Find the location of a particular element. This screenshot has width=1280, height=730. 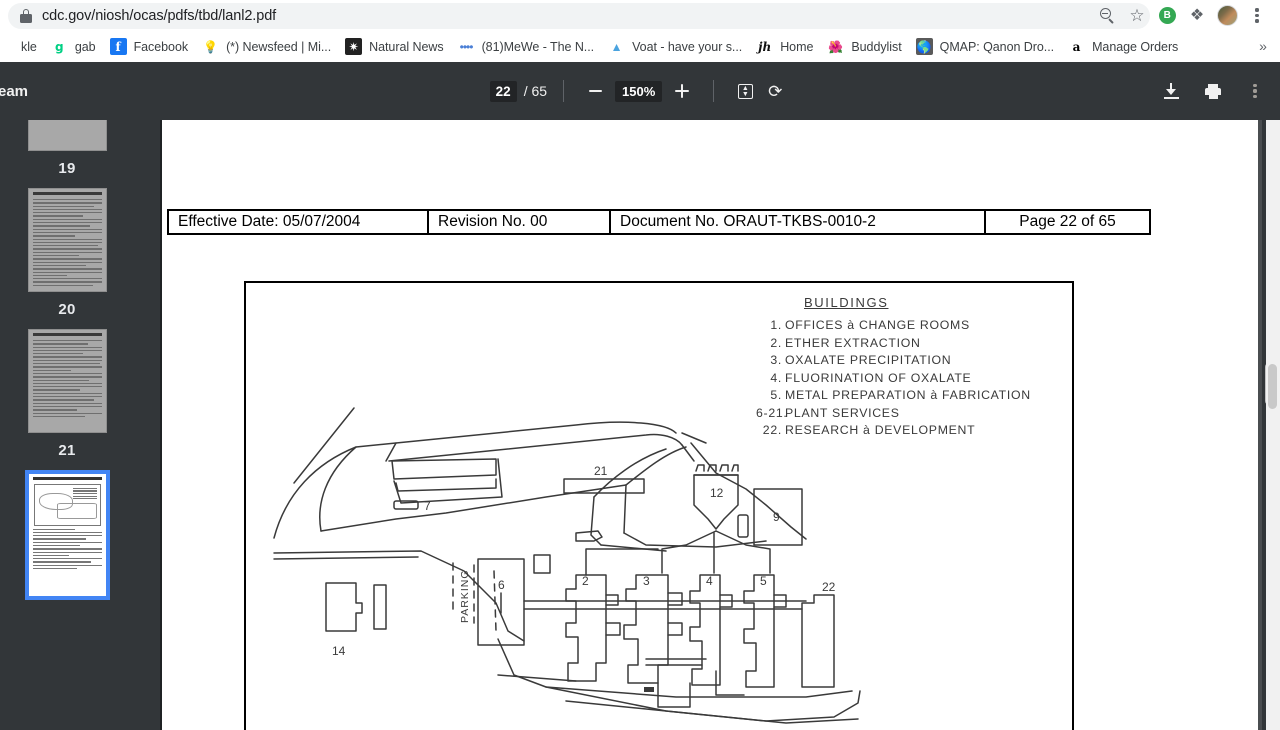

download-icon is located at coordinates (1171, 91).